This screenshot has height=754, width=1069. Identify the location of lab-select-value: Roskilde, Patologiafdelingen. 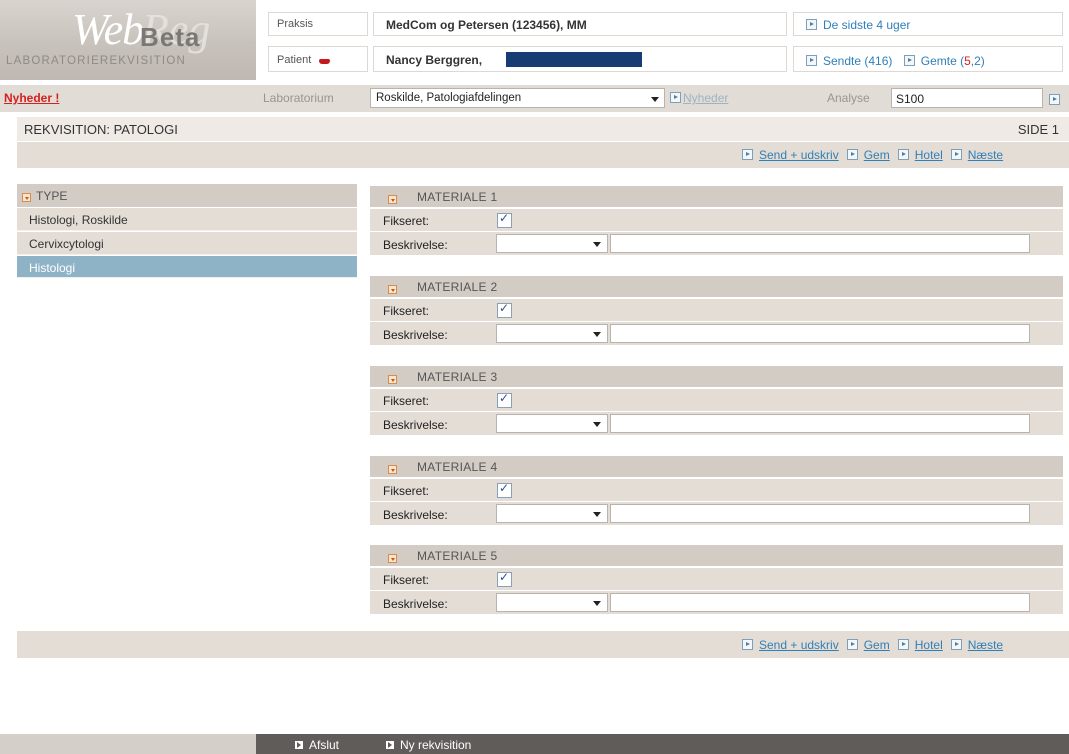
(449, 98).